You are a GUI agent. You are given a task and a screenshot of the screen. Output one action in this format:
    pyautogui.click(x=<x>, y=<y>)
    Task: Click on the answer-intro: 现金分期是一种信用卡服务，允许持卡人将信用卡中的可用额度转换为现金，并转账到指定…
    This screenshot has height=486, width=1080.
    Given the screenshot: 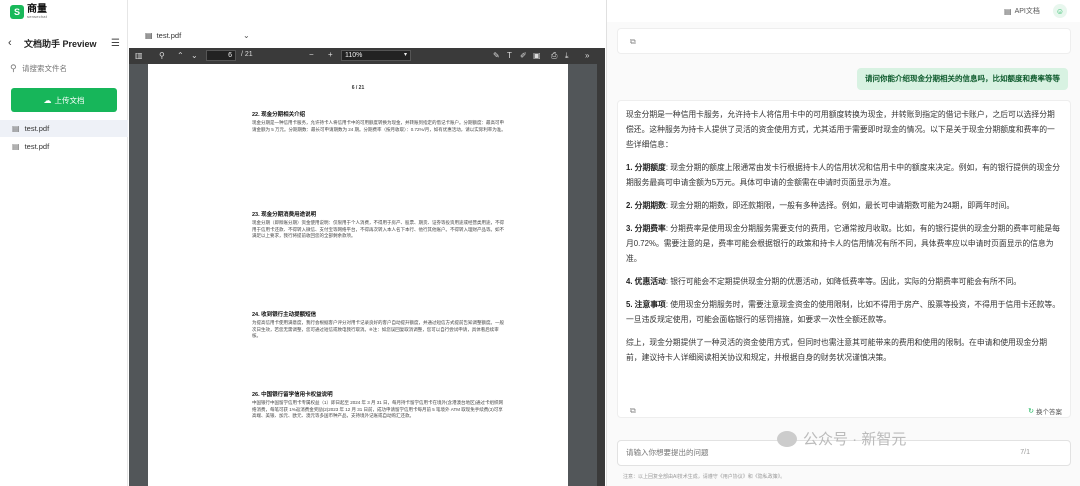 What is the action you would take?
    pyautogui.click(x=840, y=129)
    